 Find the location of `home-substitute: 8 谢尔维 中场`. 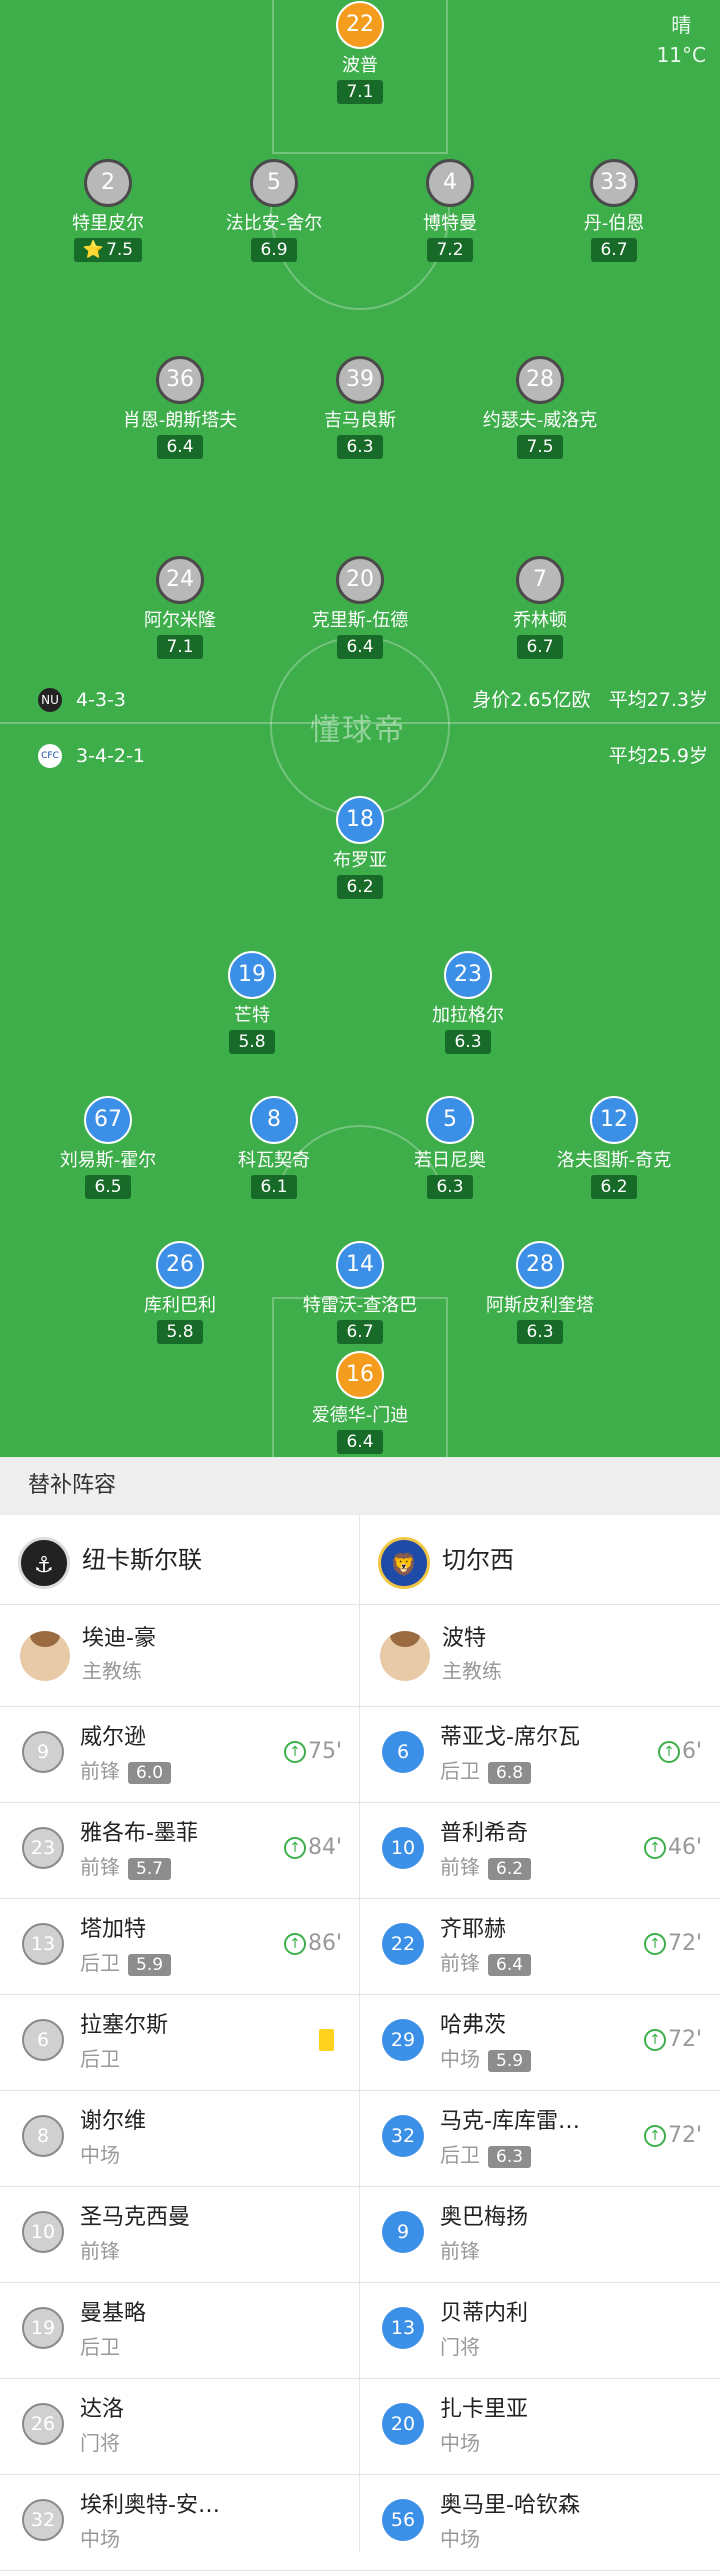

home-substitute: 8 谢尔维 中场 is located at coordinates (180, 2139).